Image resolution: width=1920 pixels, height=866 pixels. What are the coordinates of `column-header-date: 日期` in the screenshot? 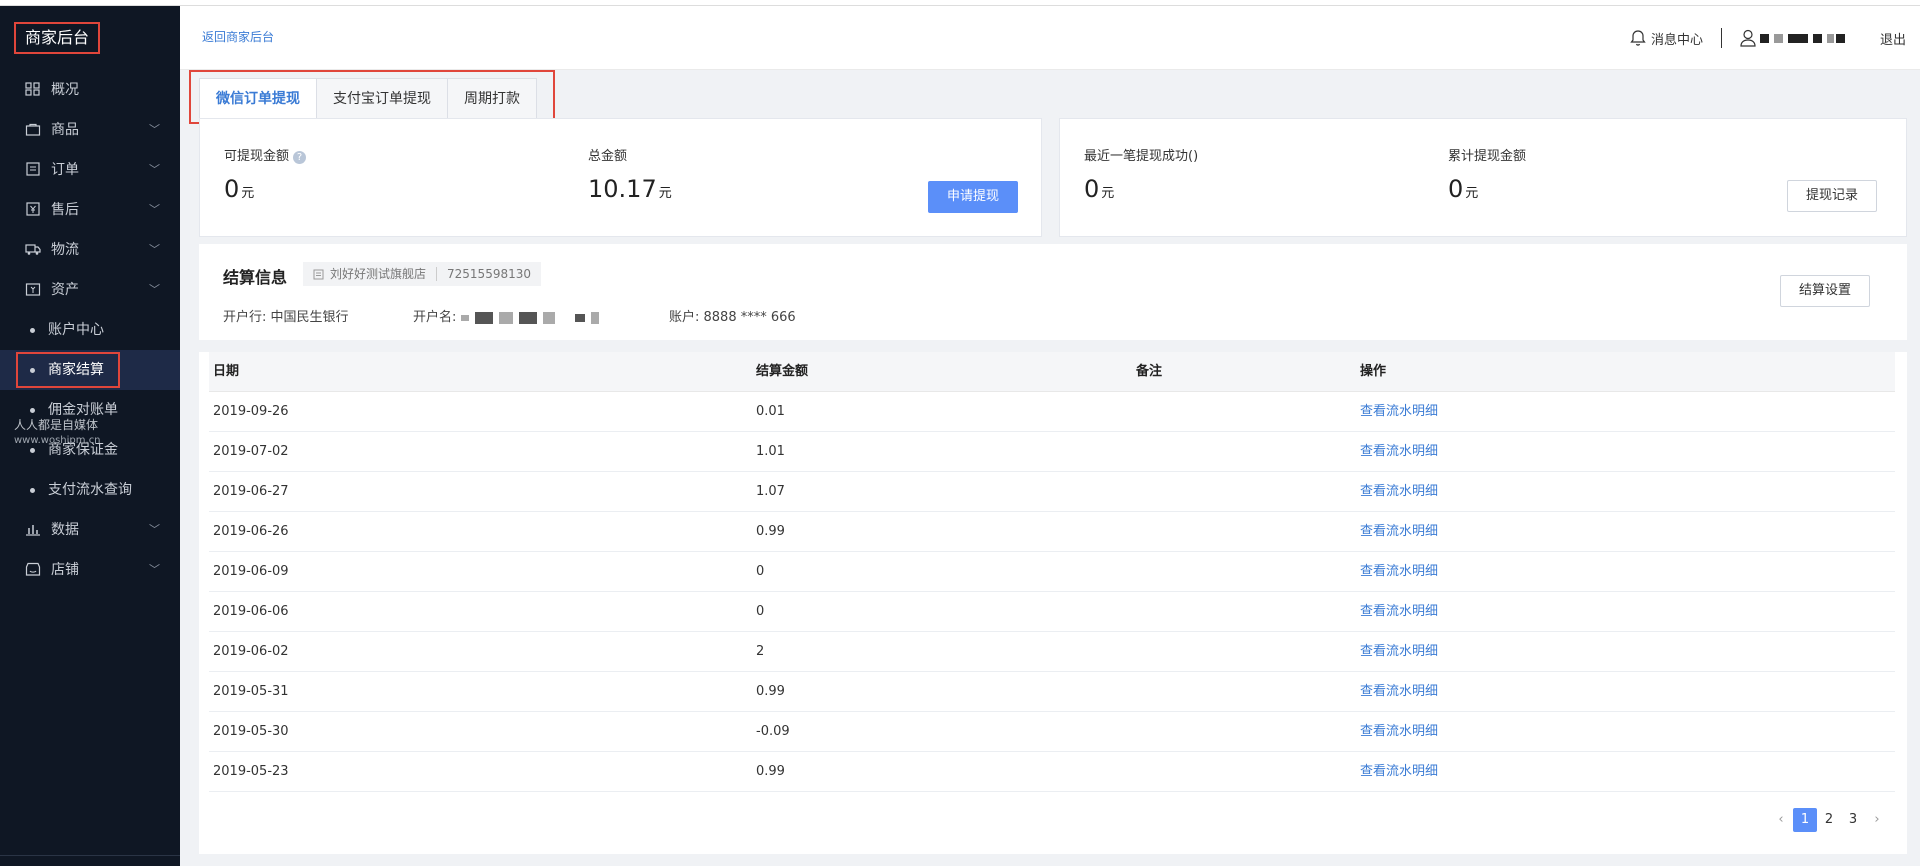 It's located at (226, 371).